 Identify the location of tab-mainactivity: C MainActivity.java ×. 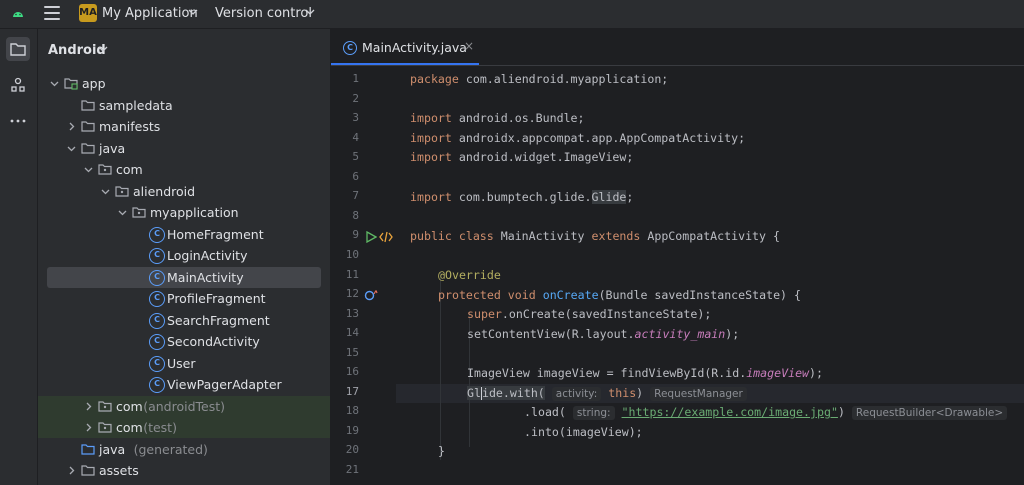
(405, 47).